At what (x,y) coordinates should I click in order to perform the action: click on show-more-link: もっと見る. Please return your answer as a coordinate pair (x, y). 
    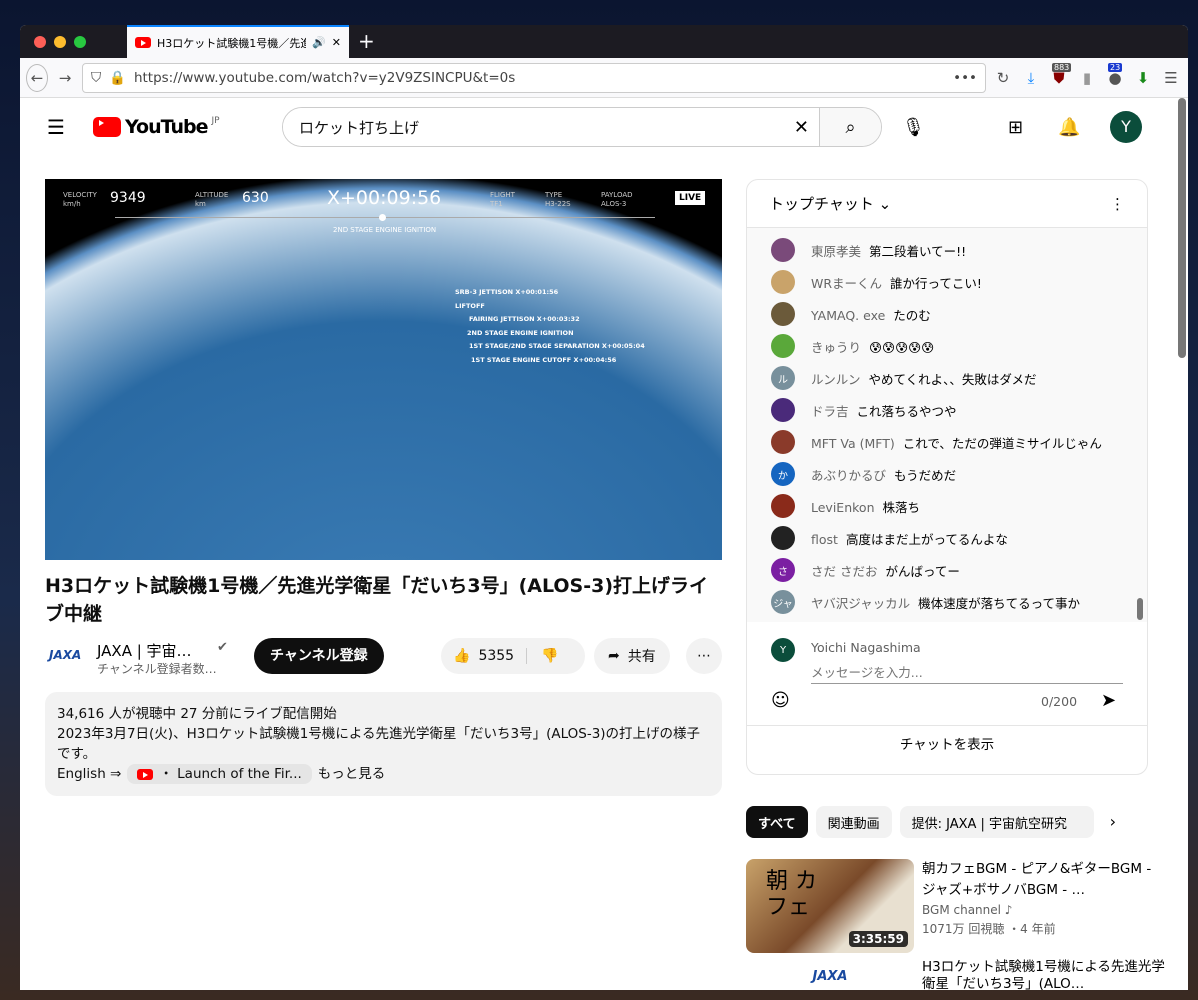
    Looking at the image, I should click on (352, 774).